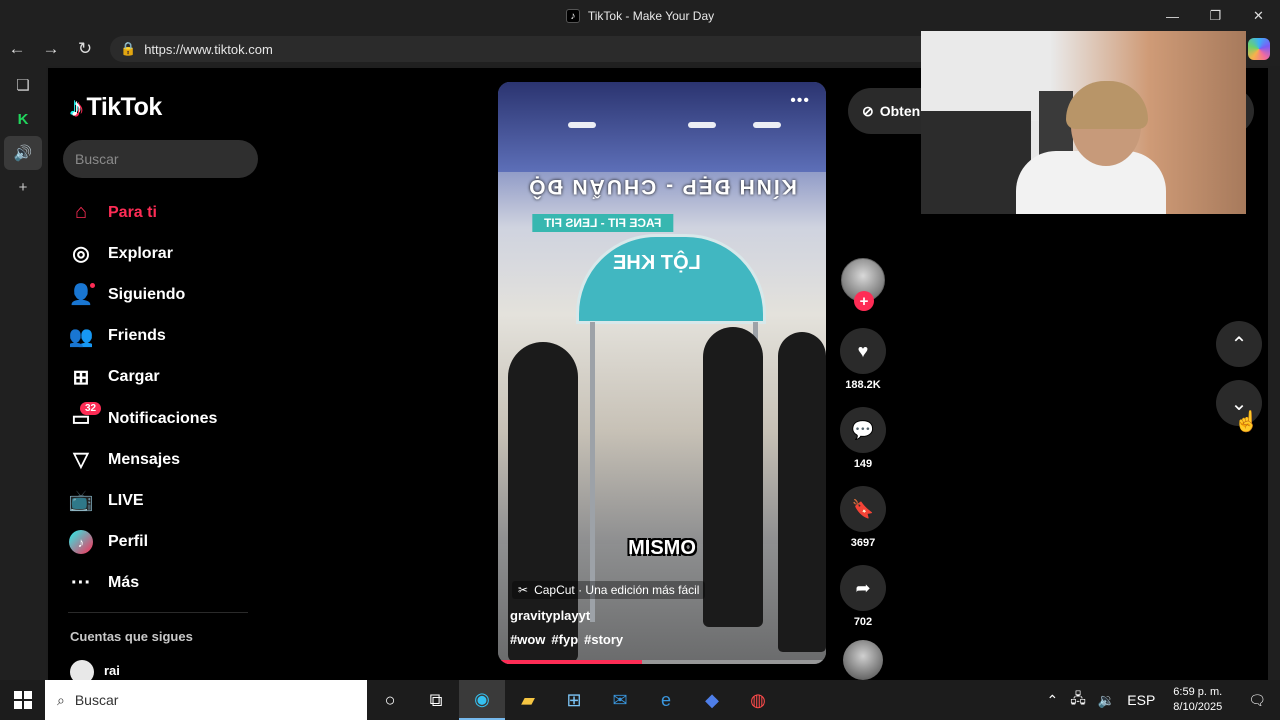  What do you see at coordinates (550, 615) in the screenshot?
I see `video-author: gravityplayyt` at bounding box center [550, 615].